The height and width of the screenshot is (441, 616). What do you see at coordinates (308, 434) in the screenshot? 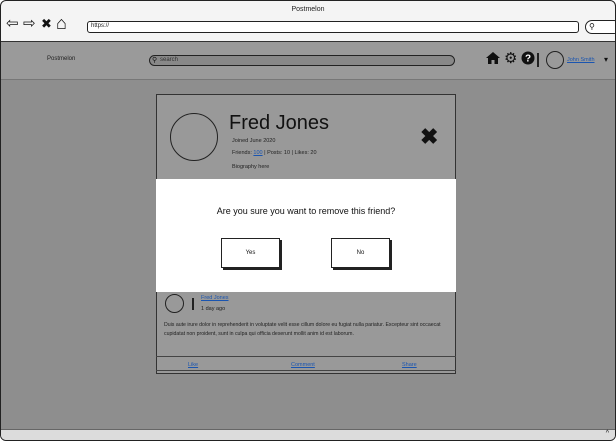
I see `status-bar: ^` at bounding box center [308, 434].